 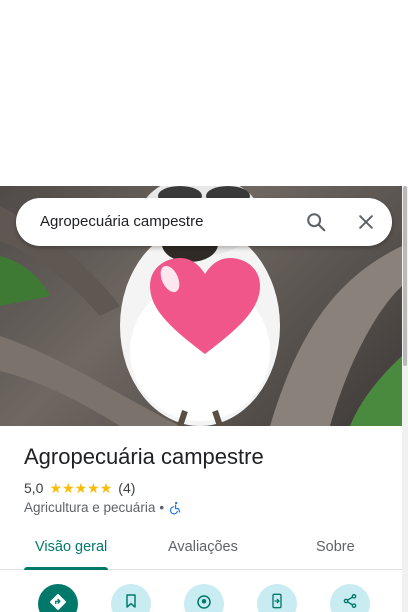 I want to click on place-tabs: Visão geral Avaliações Sobre, so click(x=201, y=550).